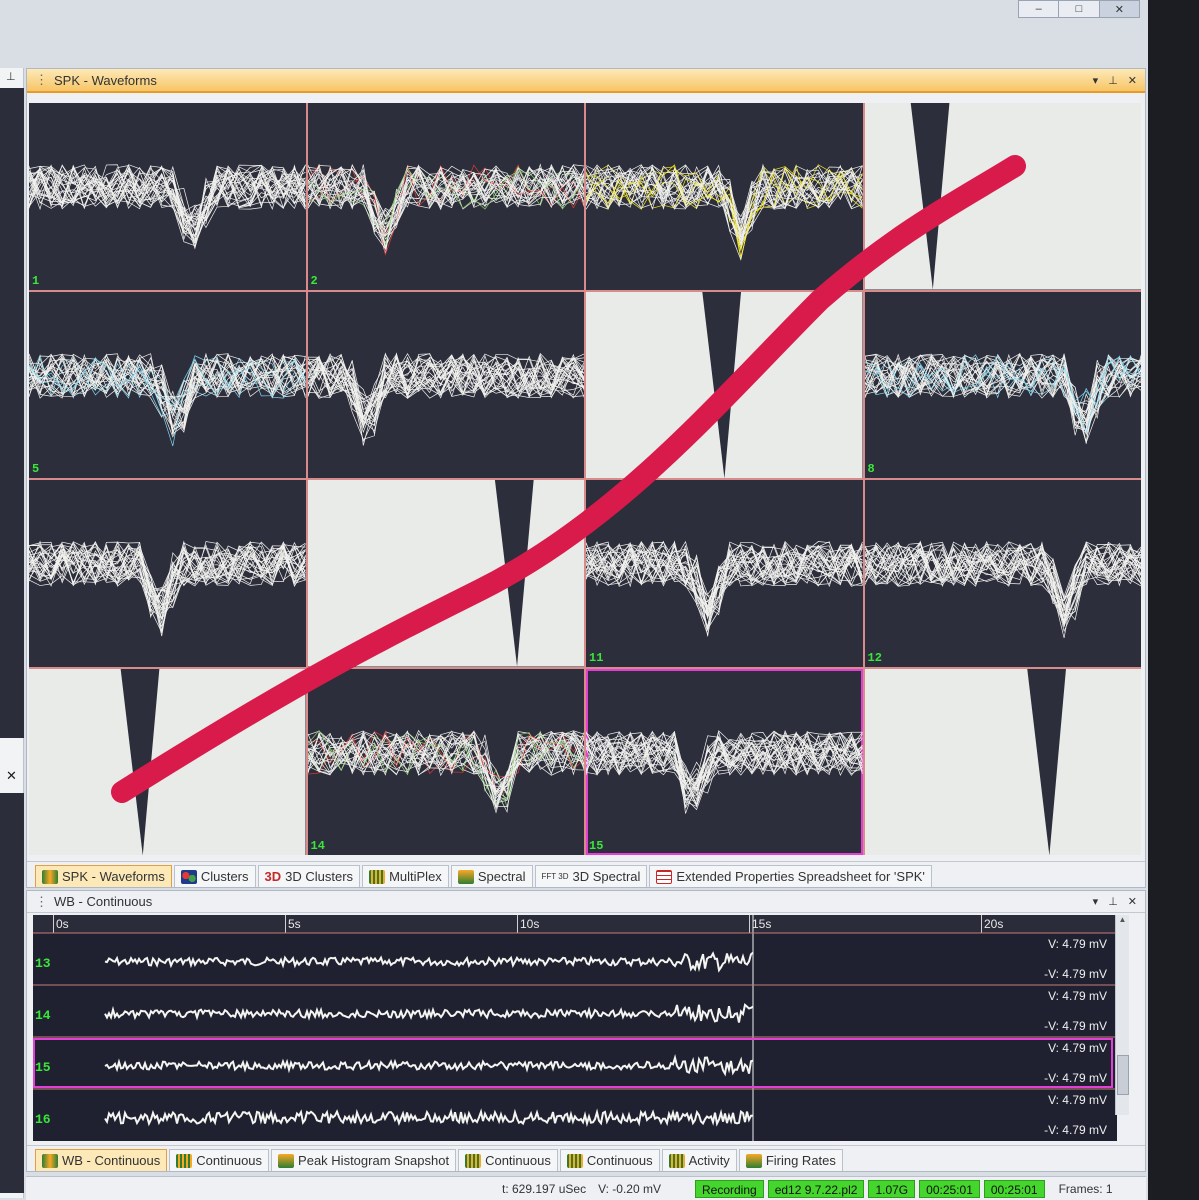  I want to click on left-panel-content-lower, so click(12, 993).